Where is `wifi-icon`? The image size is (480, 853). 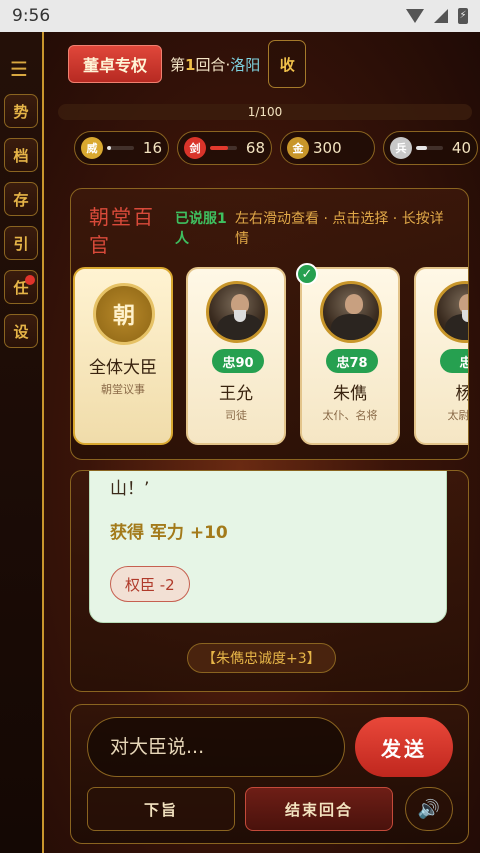
wifi-icon is located at coordinates (415, 16).